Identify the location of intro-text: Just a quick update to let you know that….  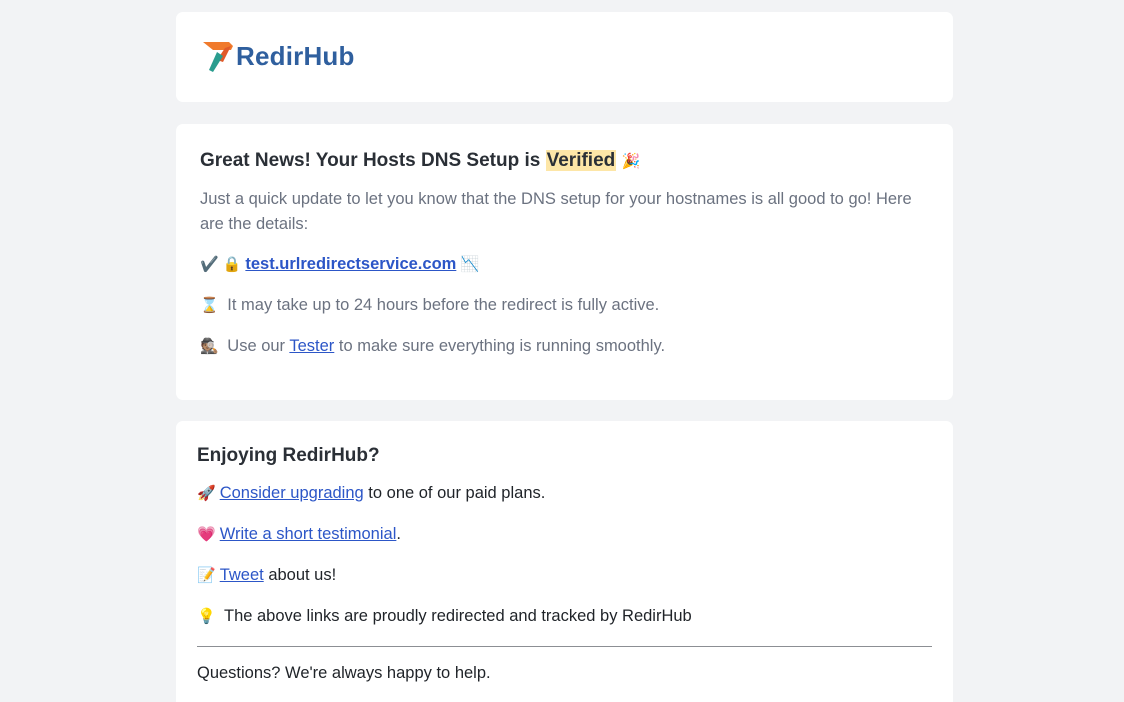
(556, 211).